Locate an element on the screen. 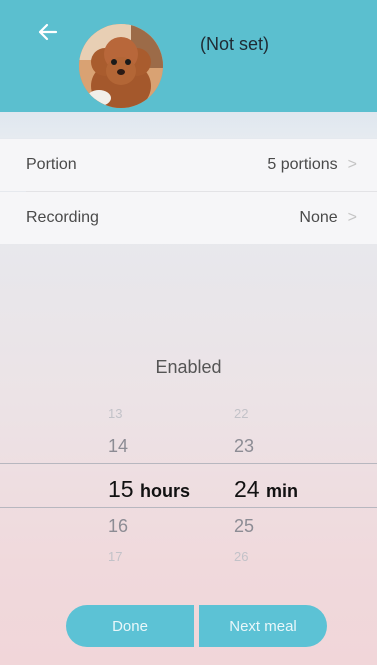 The height and width of the screenshot is (665, 377). recording-value: None is located at coordinates (318, 217).